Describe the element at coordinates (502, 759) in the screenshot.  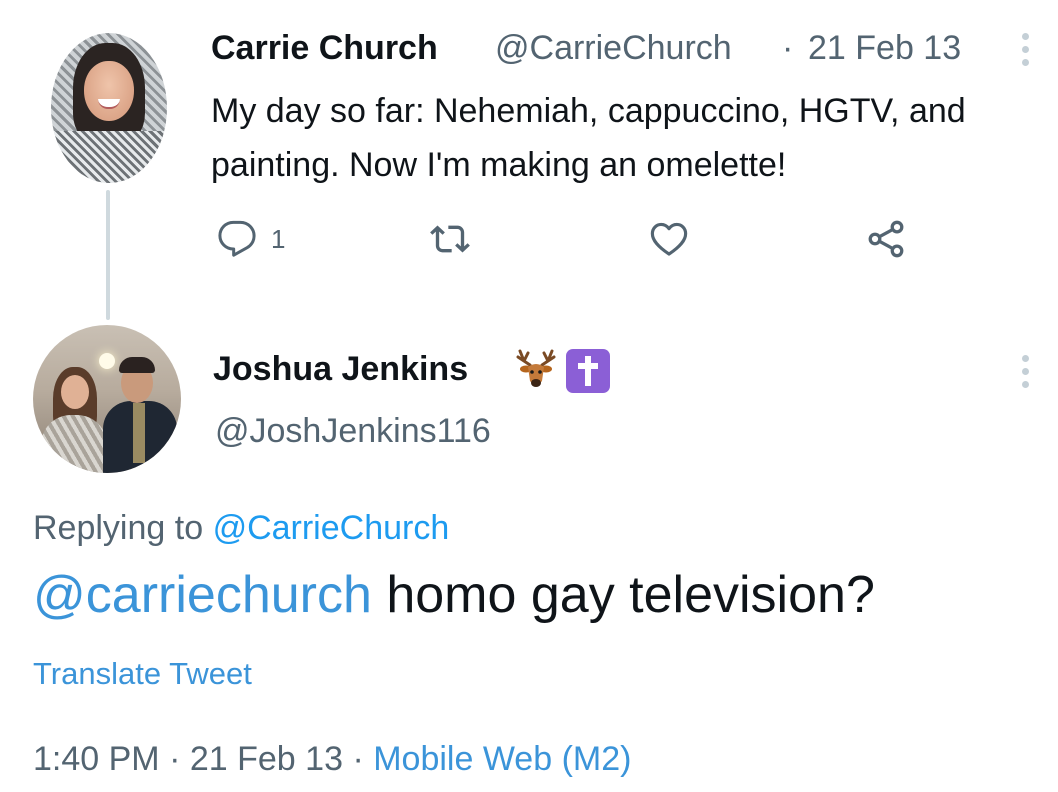
I see `tweet-source-link: Mobile Web (M2)` at that location.